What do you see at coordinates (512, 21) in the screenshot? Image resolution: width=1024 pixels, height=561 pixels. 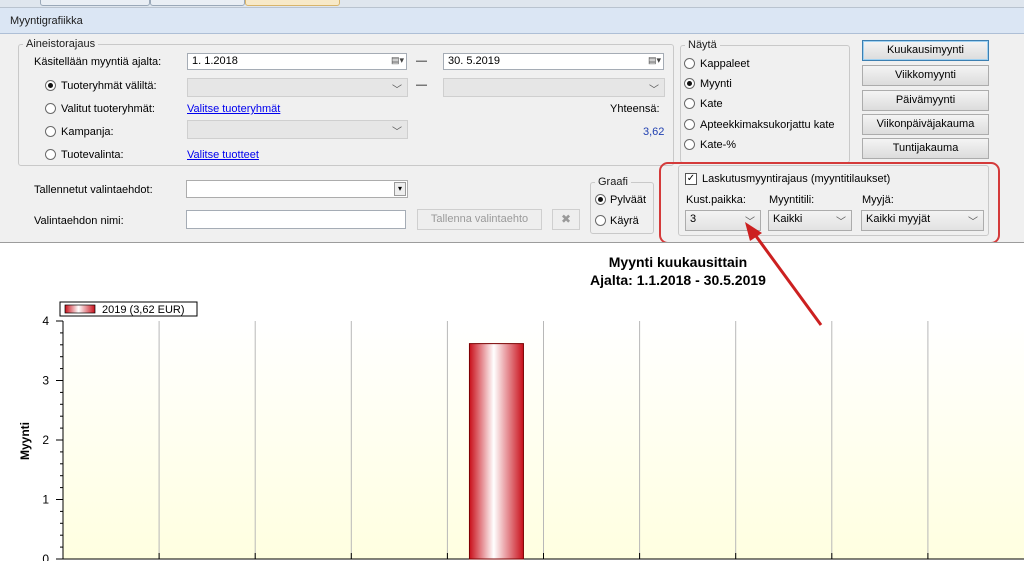 I see `window-titlebar: Myyntigrafiikka` at bounding box center [512, 21].